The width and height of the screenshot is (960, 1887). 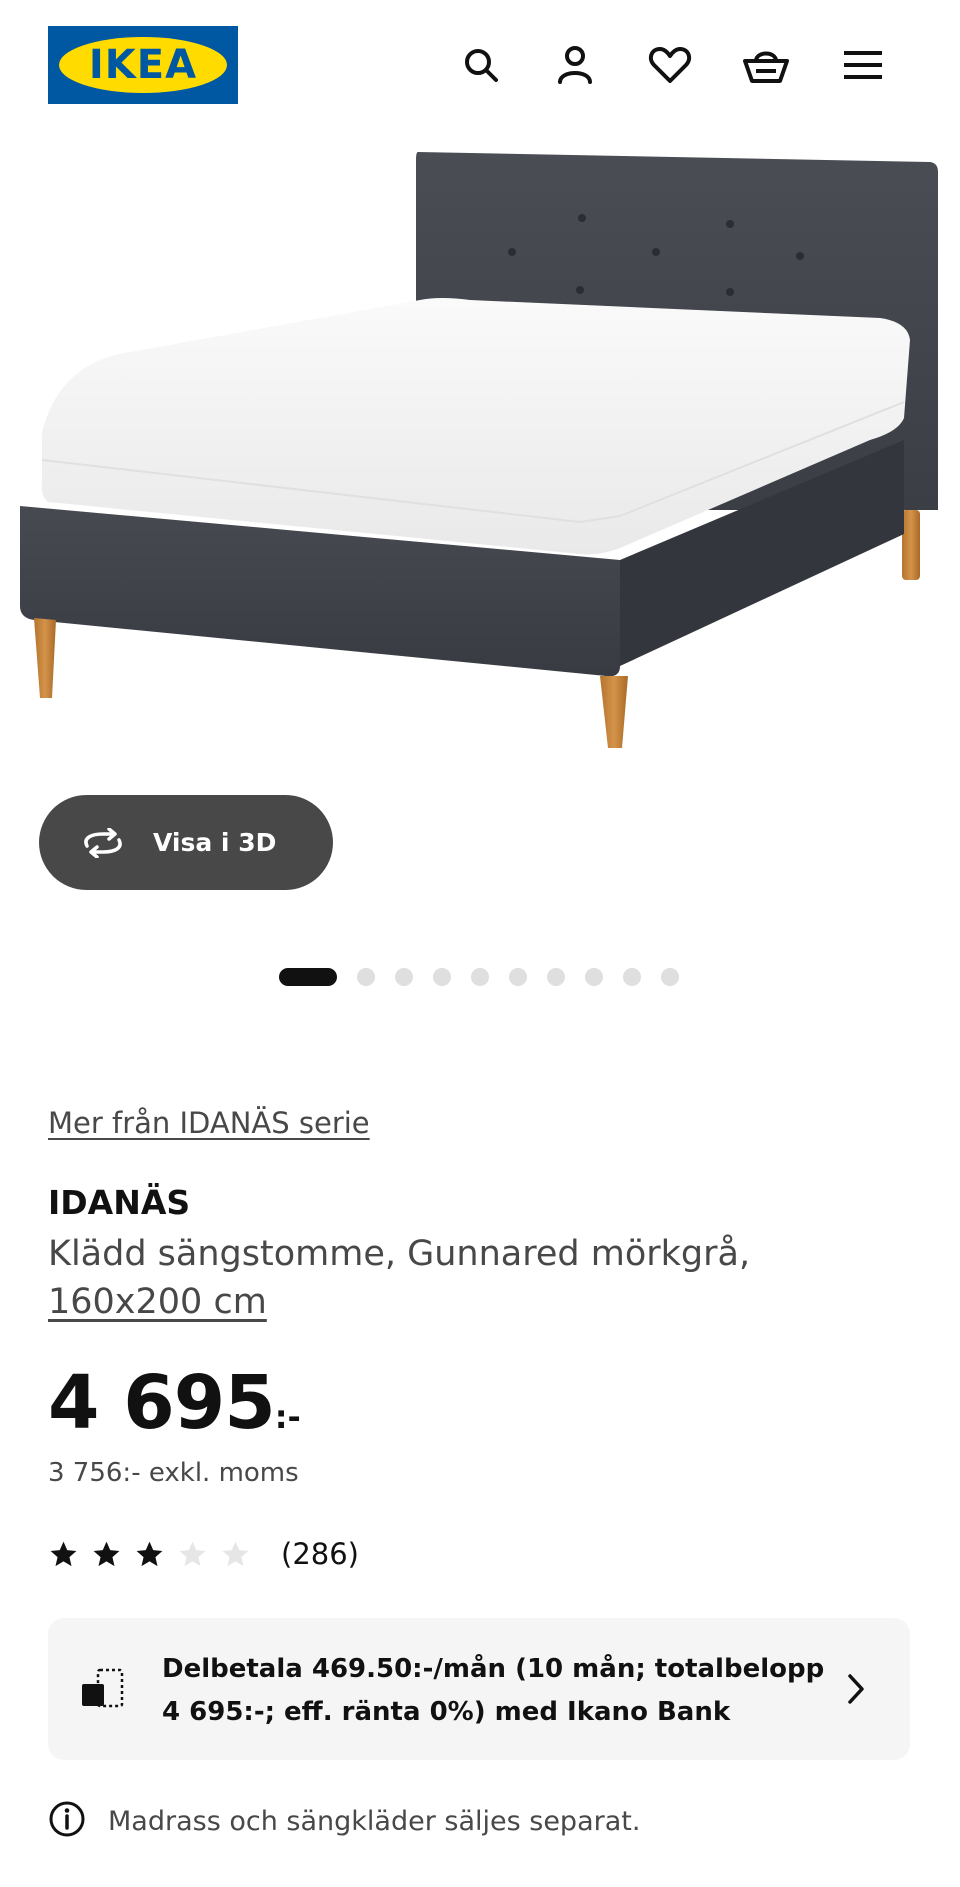 What do you see at coordinates (399, 1254) in the screenshot?
I see `product-description-text: Klädd sängstomme, Gunnared mörkgrå,` at bounding box center [399, 1254].